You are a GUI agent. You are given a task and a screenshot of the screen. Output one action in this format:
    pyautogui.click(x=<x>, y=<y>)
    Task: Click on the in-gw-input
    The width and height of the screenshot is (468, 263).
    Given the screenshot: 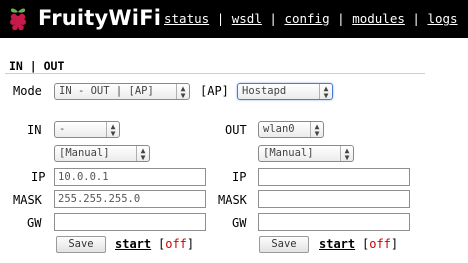 What is the action you would take?
    pyautogui.click(x=130, y=222)
    